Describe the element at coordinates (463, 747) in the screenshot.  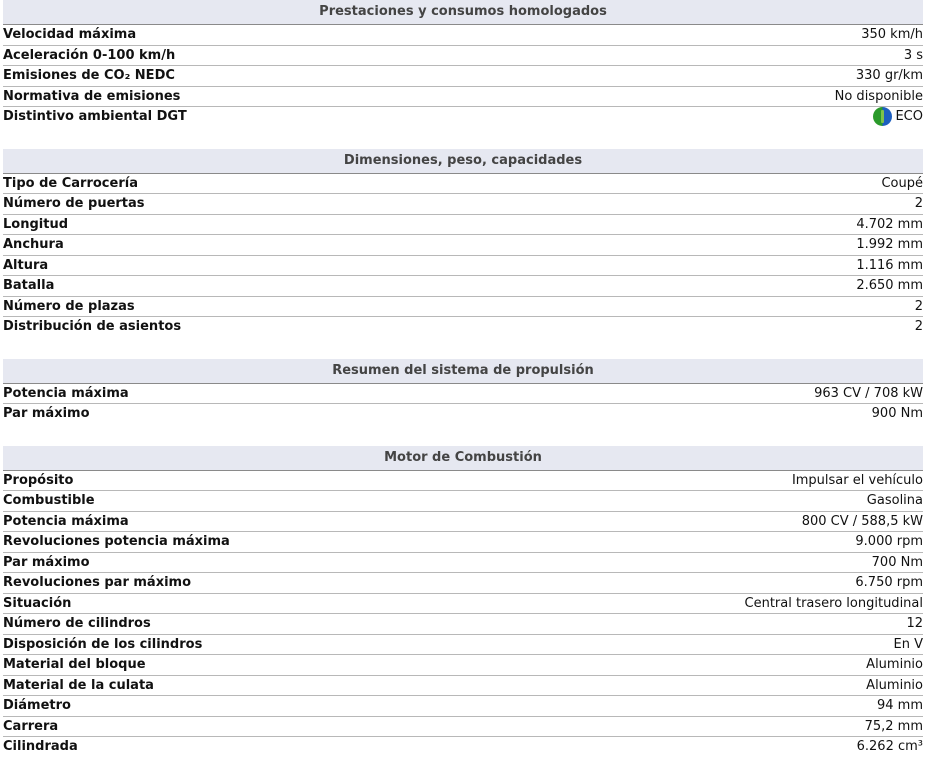
I see `spec-row-cilindrada: Cilindrada 6.262 cm³` at that location.